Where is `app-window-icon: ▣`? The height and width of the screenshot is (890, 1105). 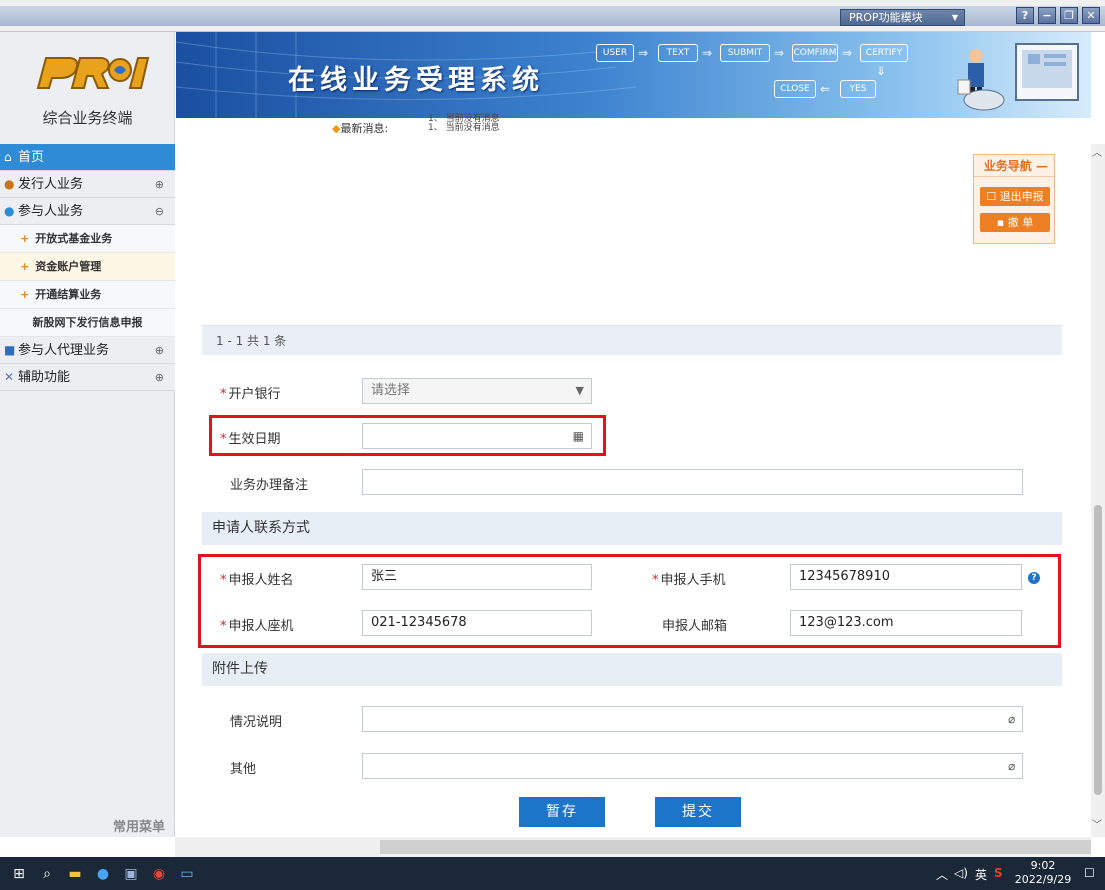 app-window-icon: ▣ is located at coordinates (131, 874).